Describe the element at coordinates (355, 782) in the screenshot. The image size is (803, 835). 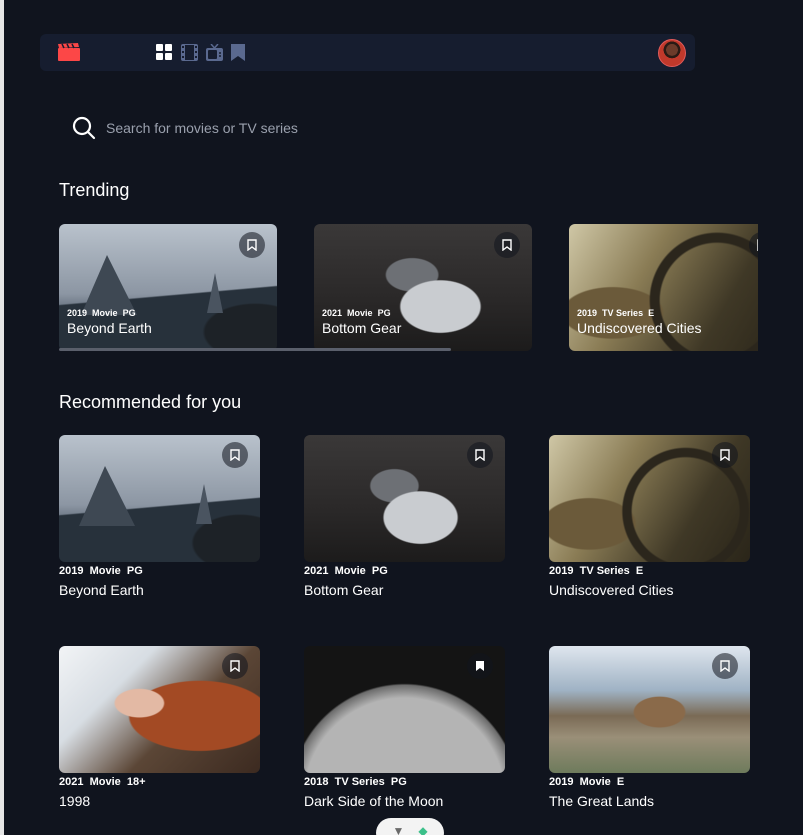
I see `media-meta: 2018 TV Series PG` at that location.